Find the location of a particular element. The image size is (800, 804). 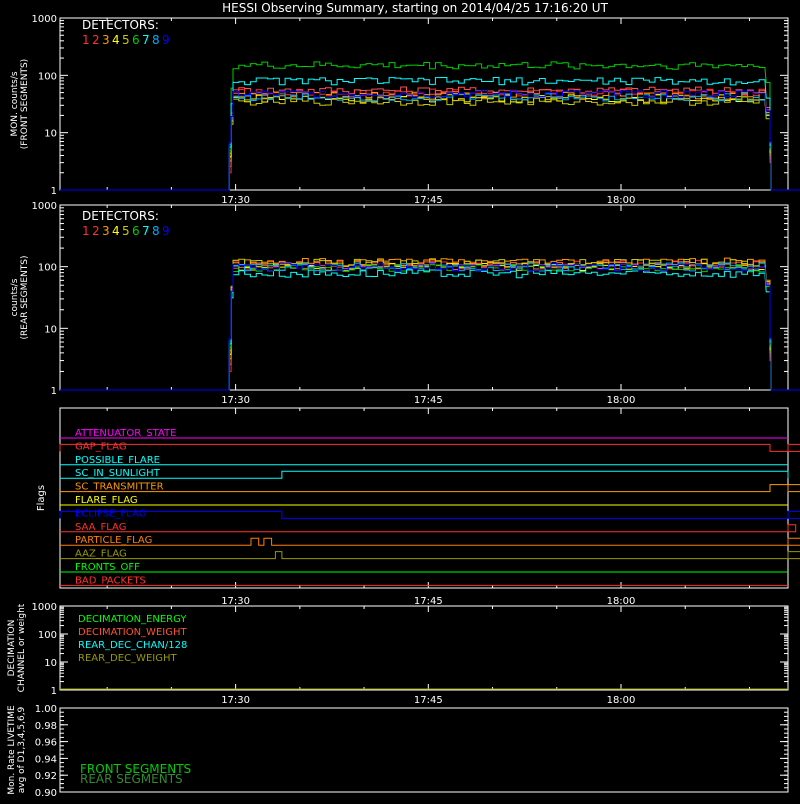

flag-label: BAD_PACKETS is located at coordinates (110, 580).